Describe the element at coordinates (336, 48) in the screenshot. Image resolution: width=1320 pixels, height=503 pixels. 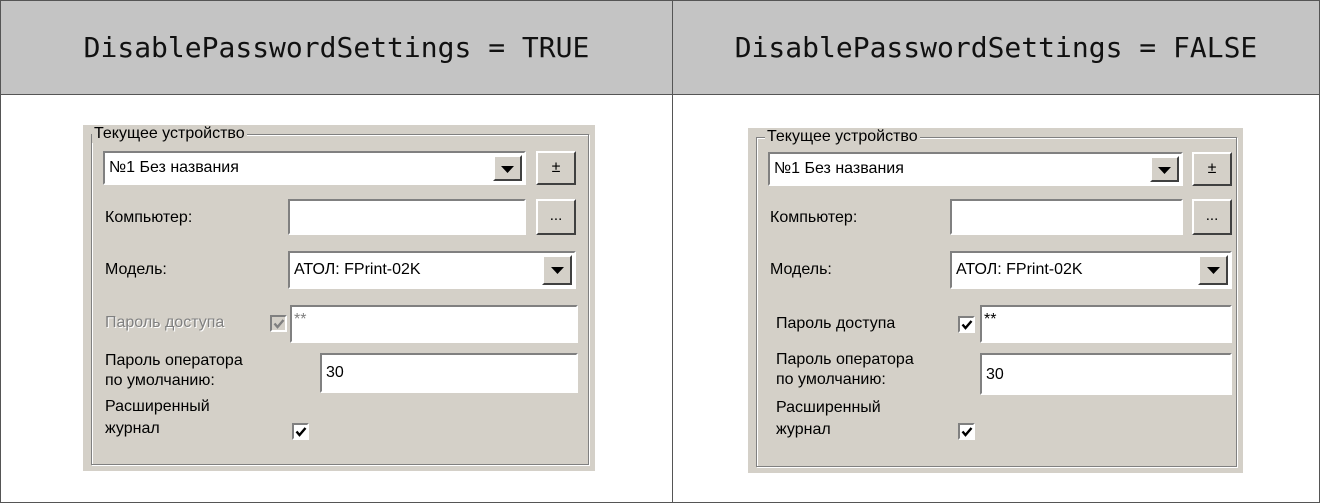
I see `header-true: DisablePasswordSettings = TRUE` at that location.